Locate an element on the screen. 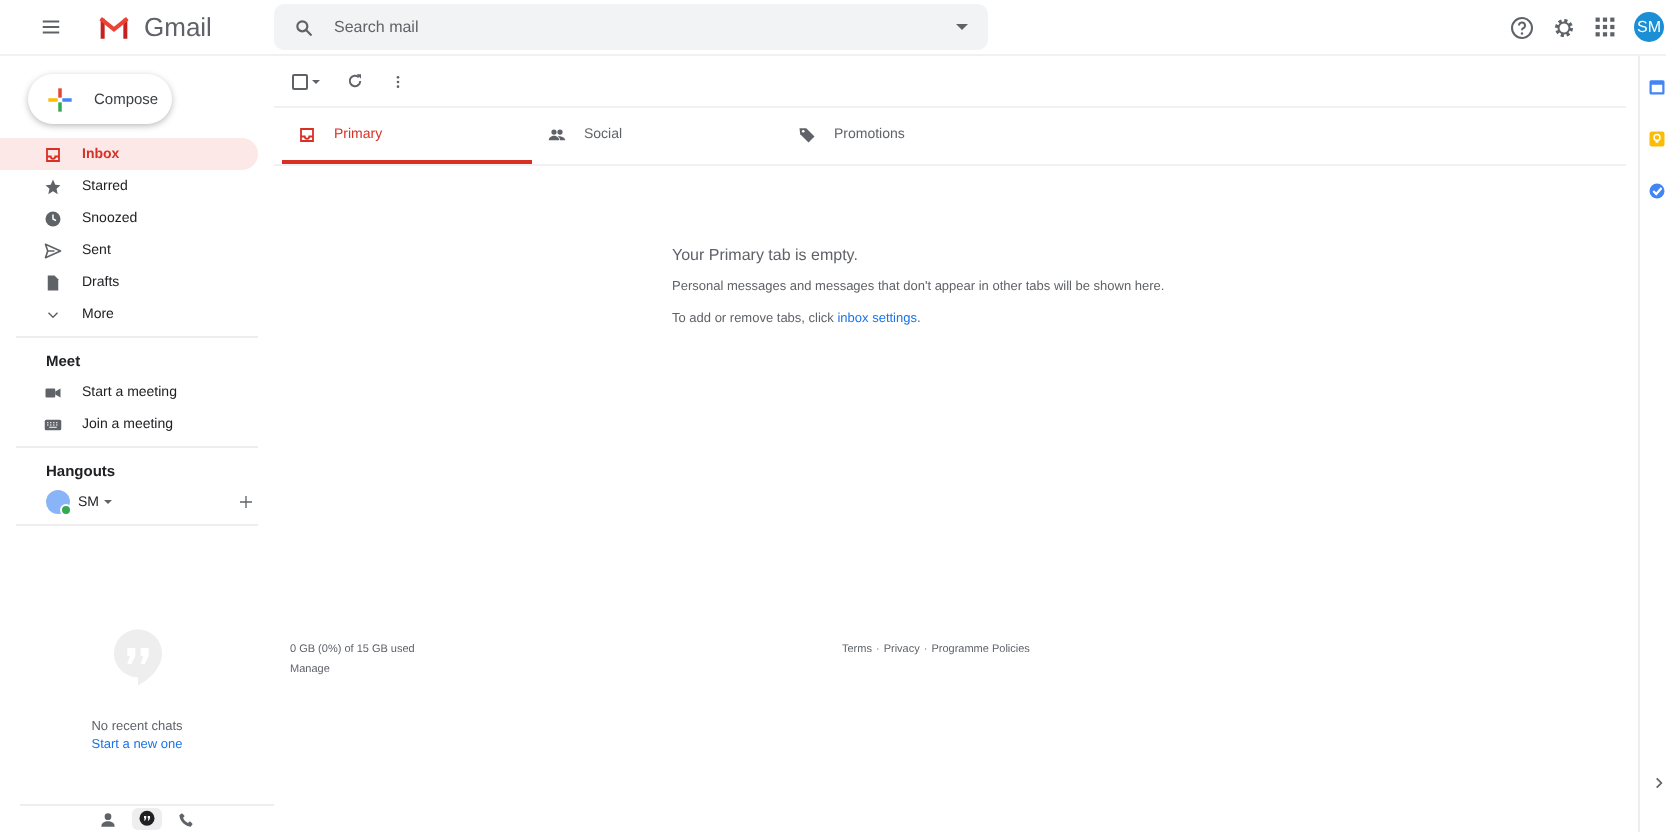  search-options-icon is located at coordinates (962, 27).